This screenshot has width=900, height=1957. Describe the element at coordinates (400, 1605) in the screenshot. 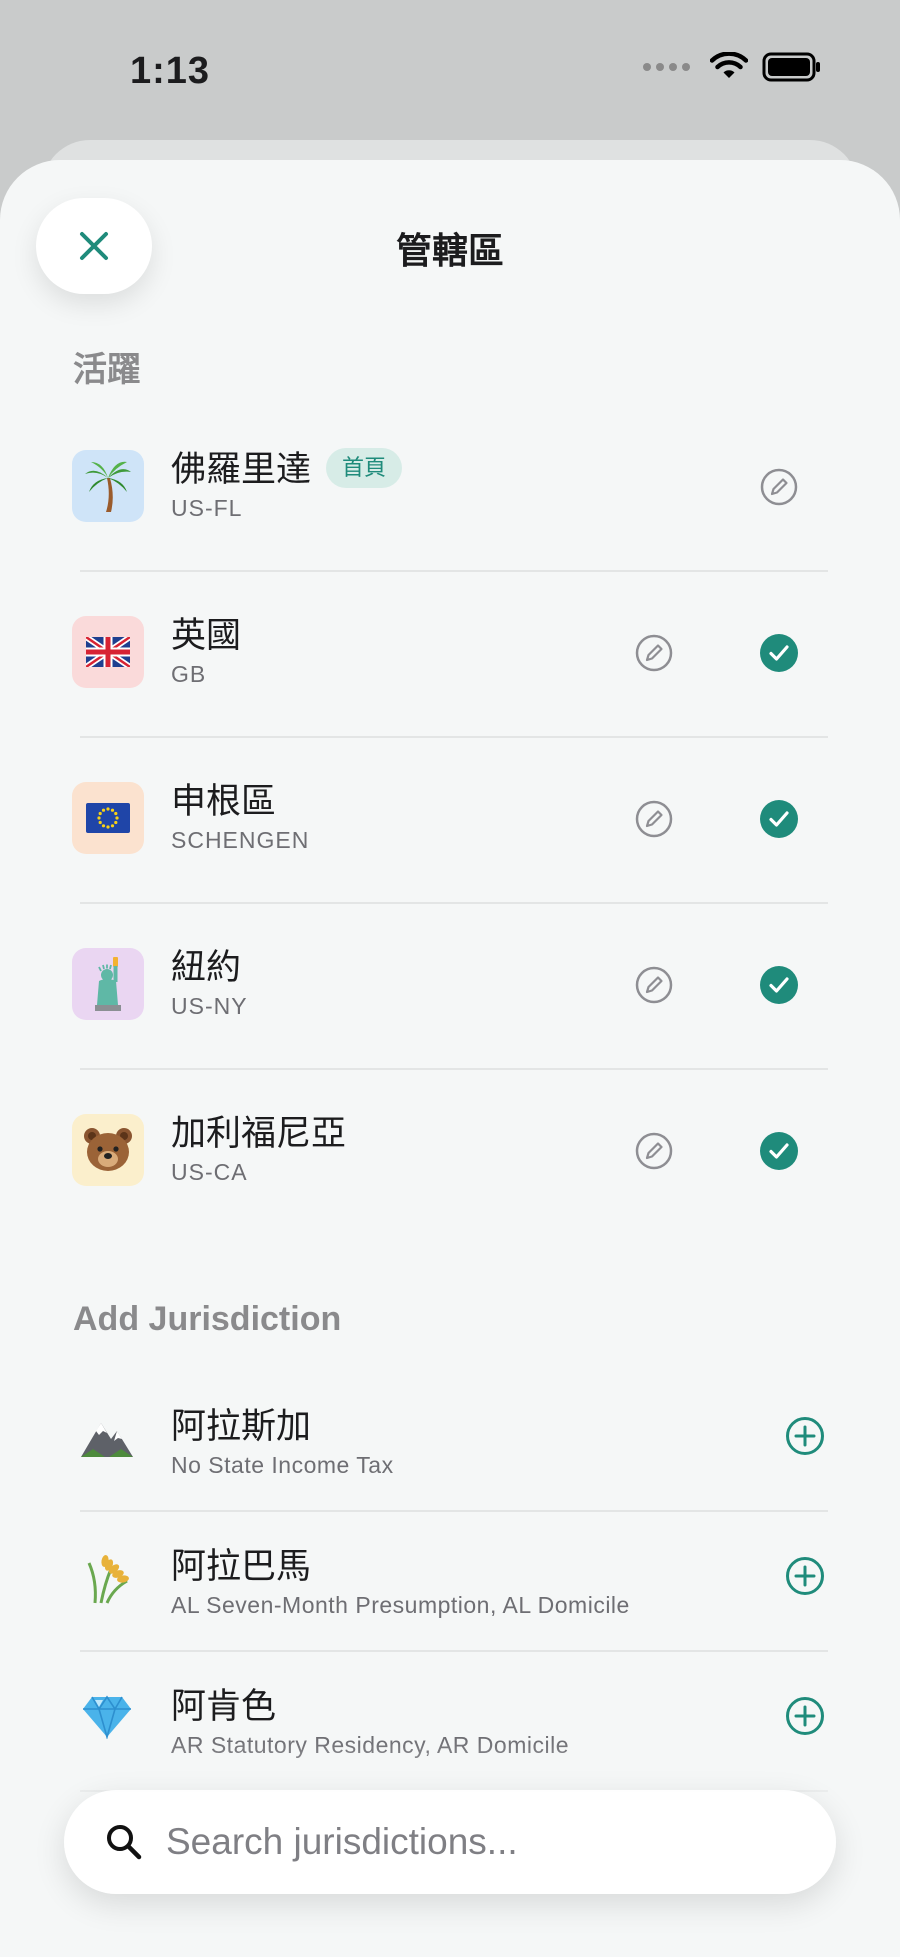

I see `jurisdiction-description: AL Seven-Month Presumption, AL Domicile` at that location.